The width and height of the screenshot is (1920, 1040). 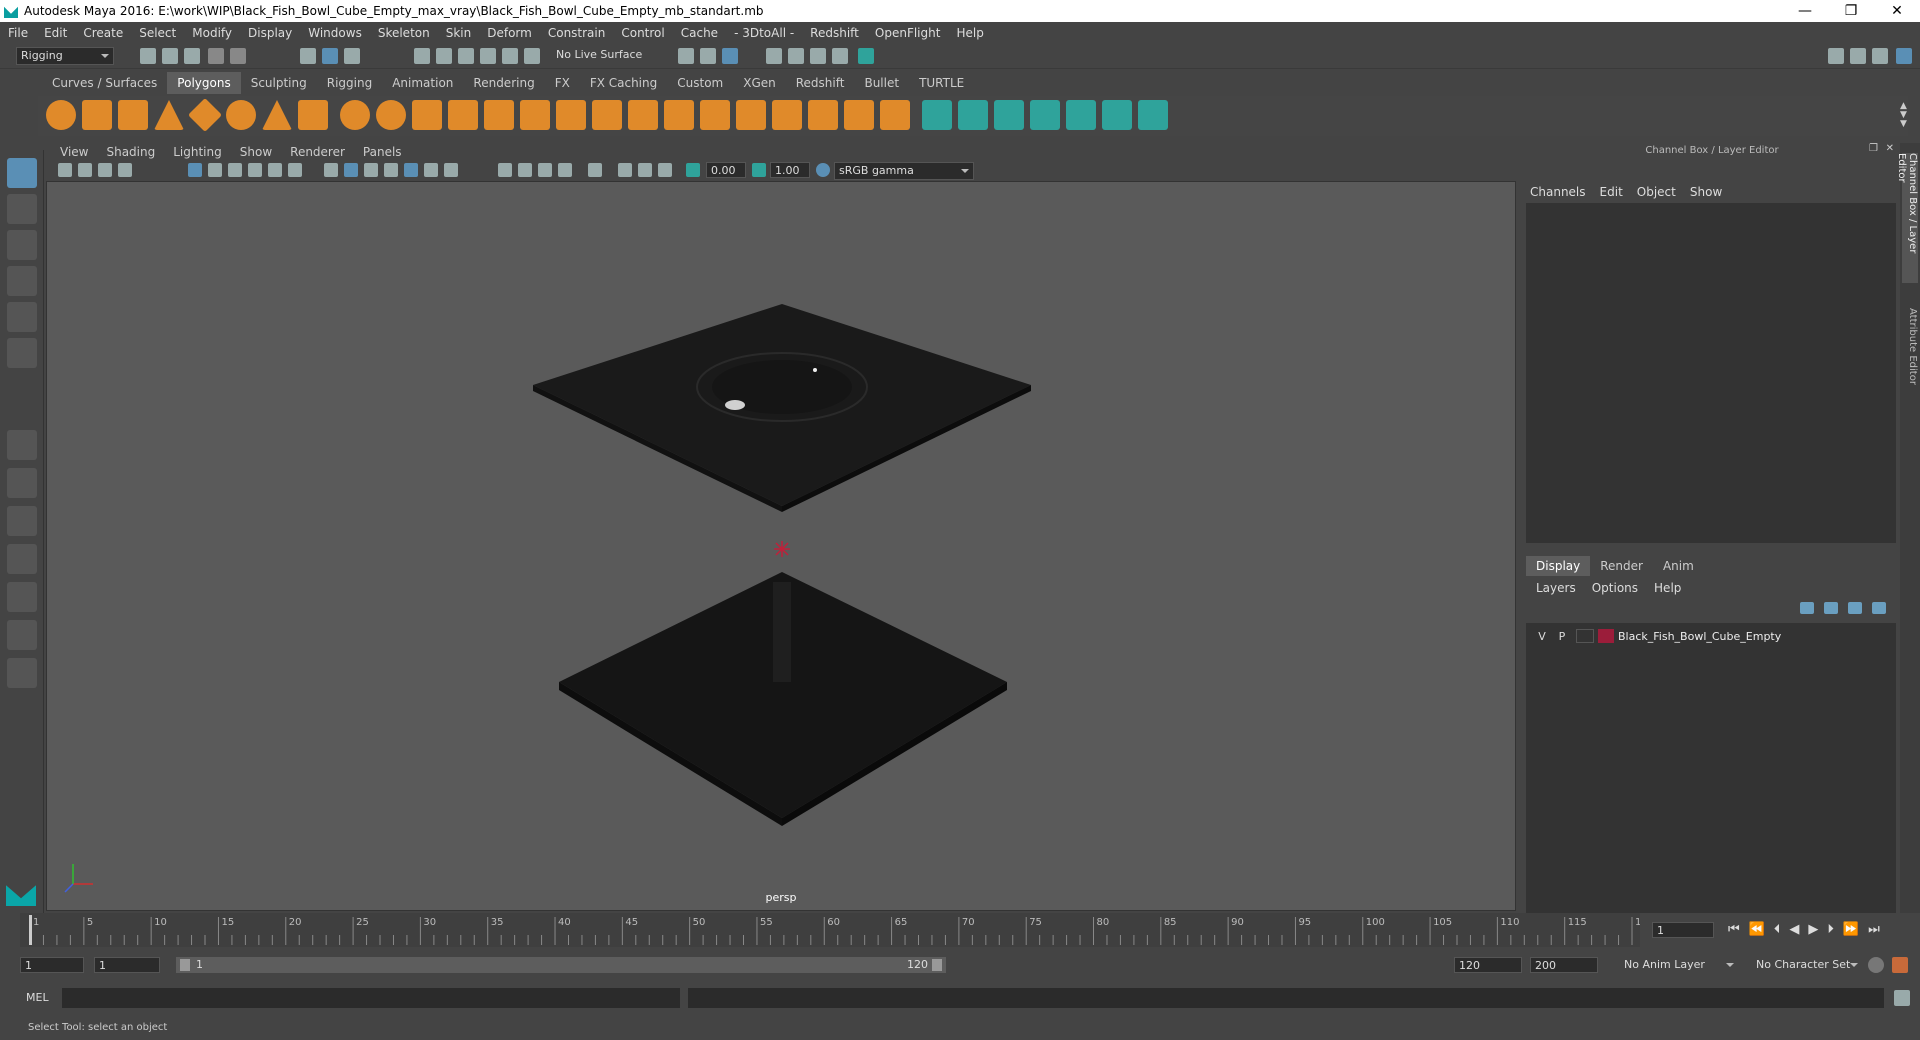 What do you see at coordinates (18, 33) in the screenshot?
I see `menu-file: File` at bounding box center [18, 33].